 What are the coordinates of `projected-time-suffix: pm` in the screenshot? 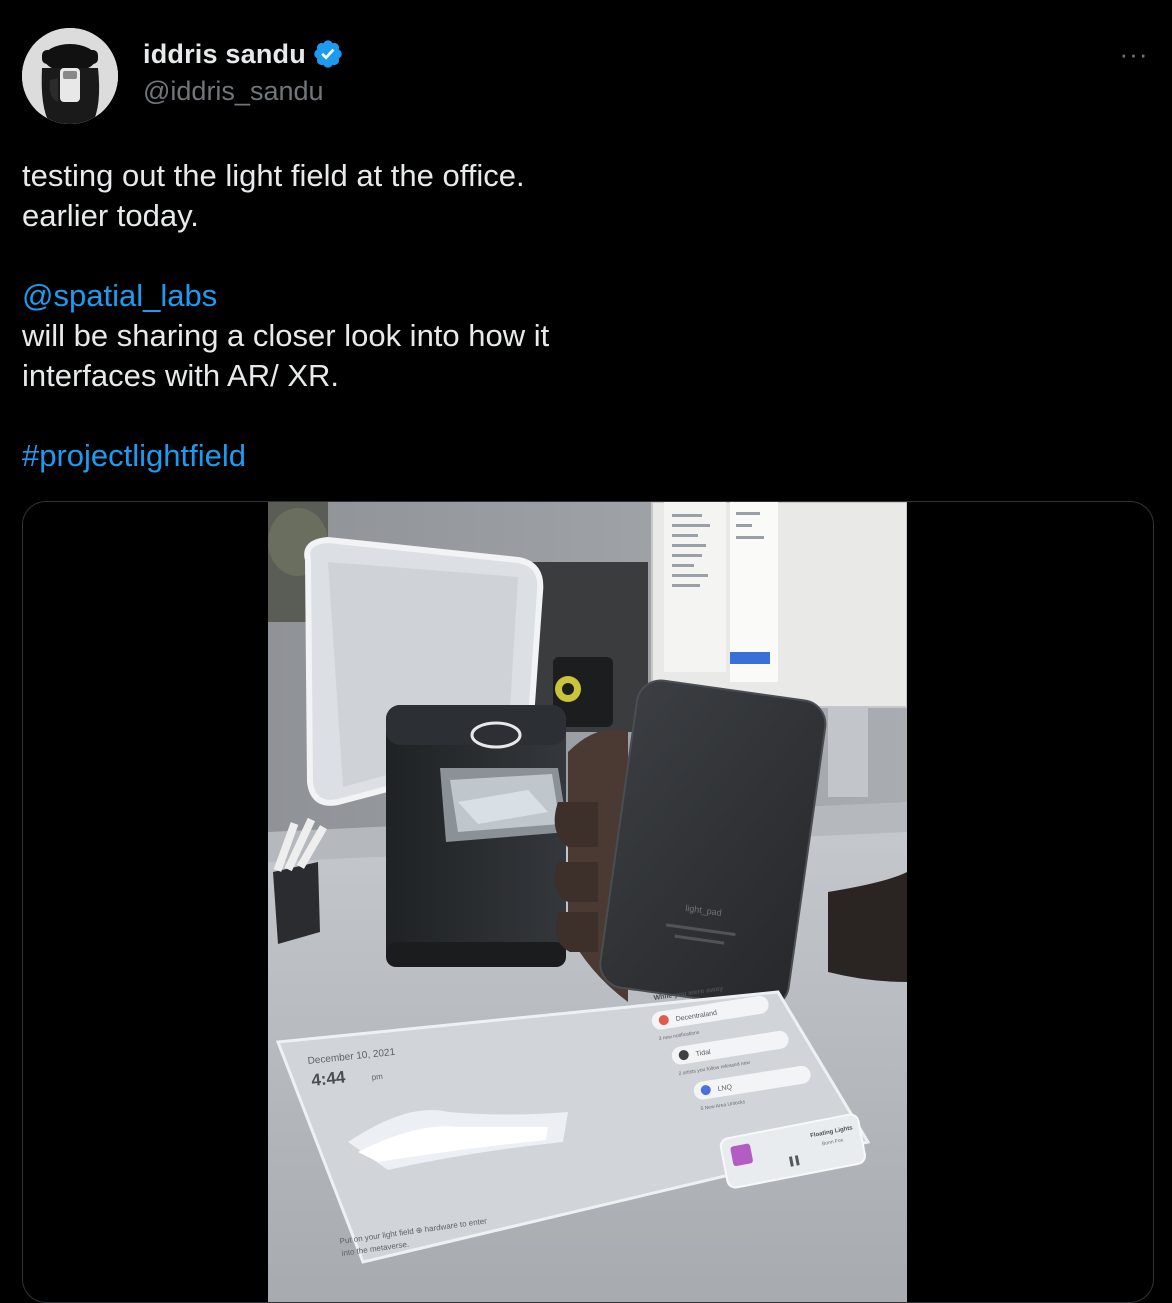 It's located at (377, 1077).